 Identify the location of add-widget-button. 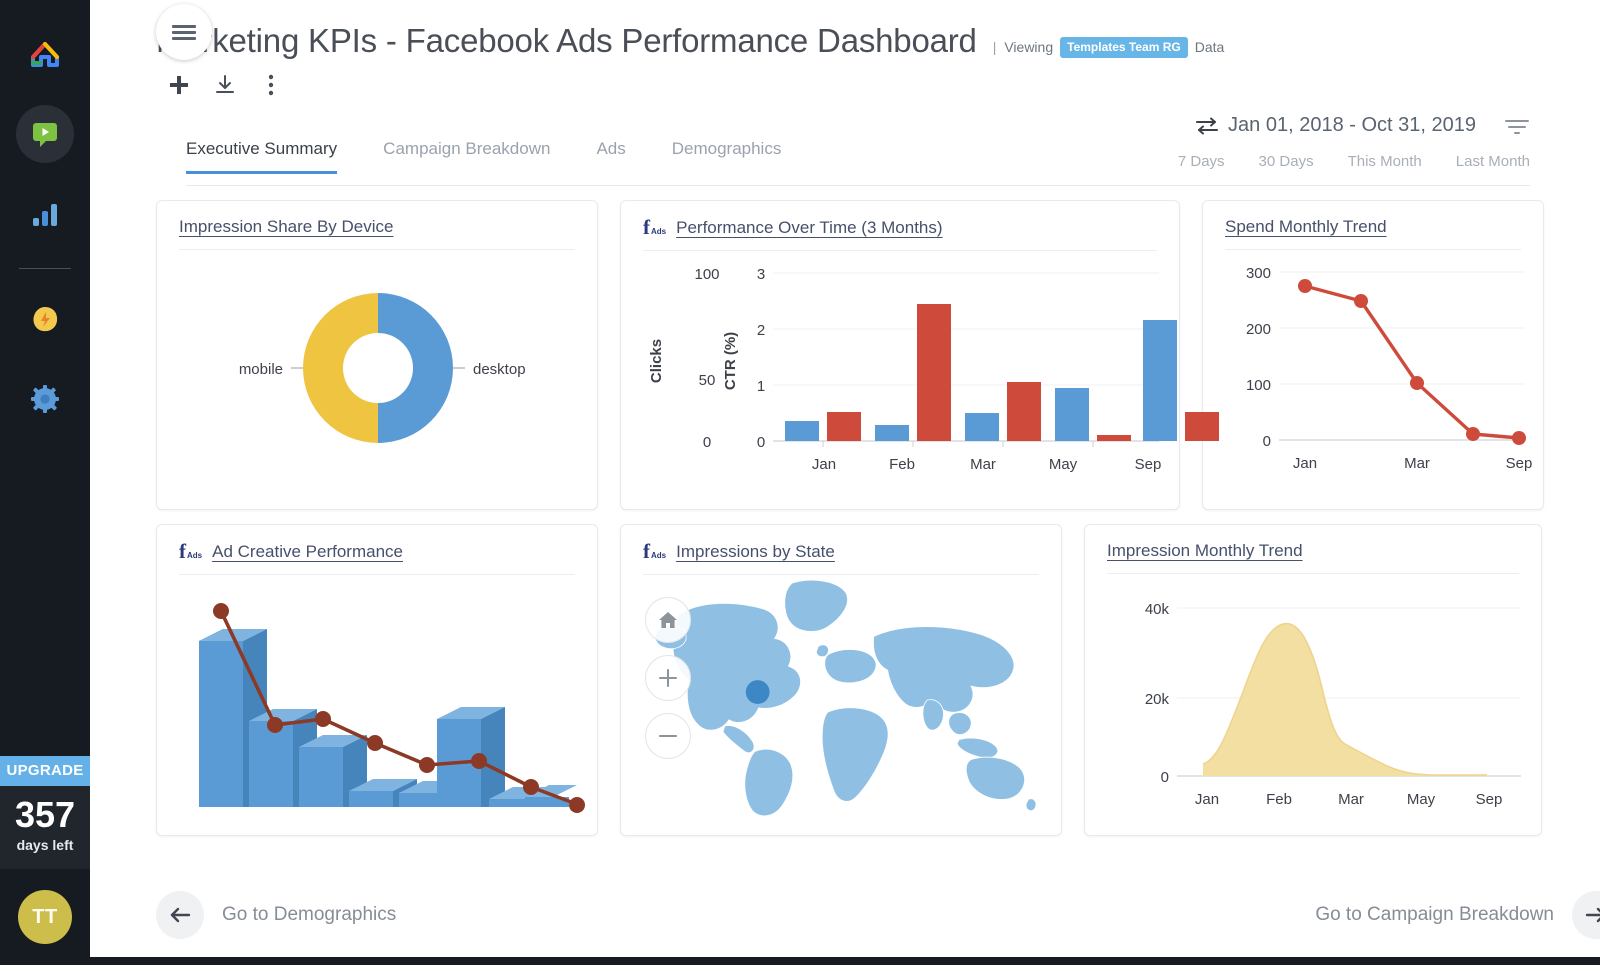
(179, 85).